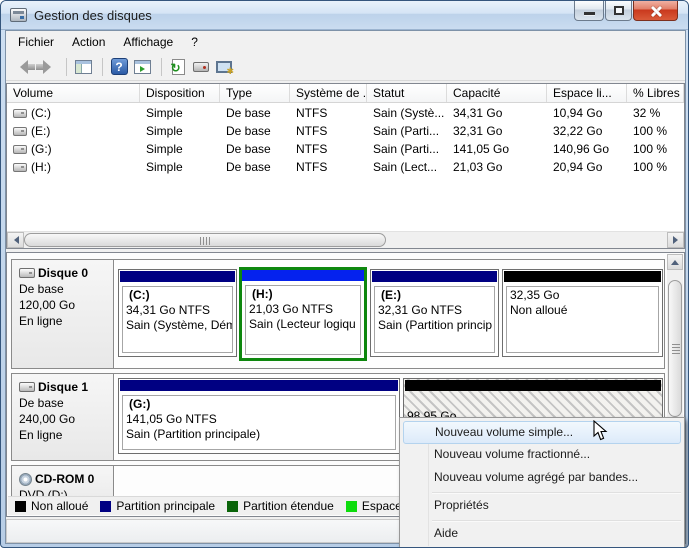  What do you see at coordinates (542, 534) in the screenshot?
I see `menu-item-help: Aide` at bounding box center [542, 534].